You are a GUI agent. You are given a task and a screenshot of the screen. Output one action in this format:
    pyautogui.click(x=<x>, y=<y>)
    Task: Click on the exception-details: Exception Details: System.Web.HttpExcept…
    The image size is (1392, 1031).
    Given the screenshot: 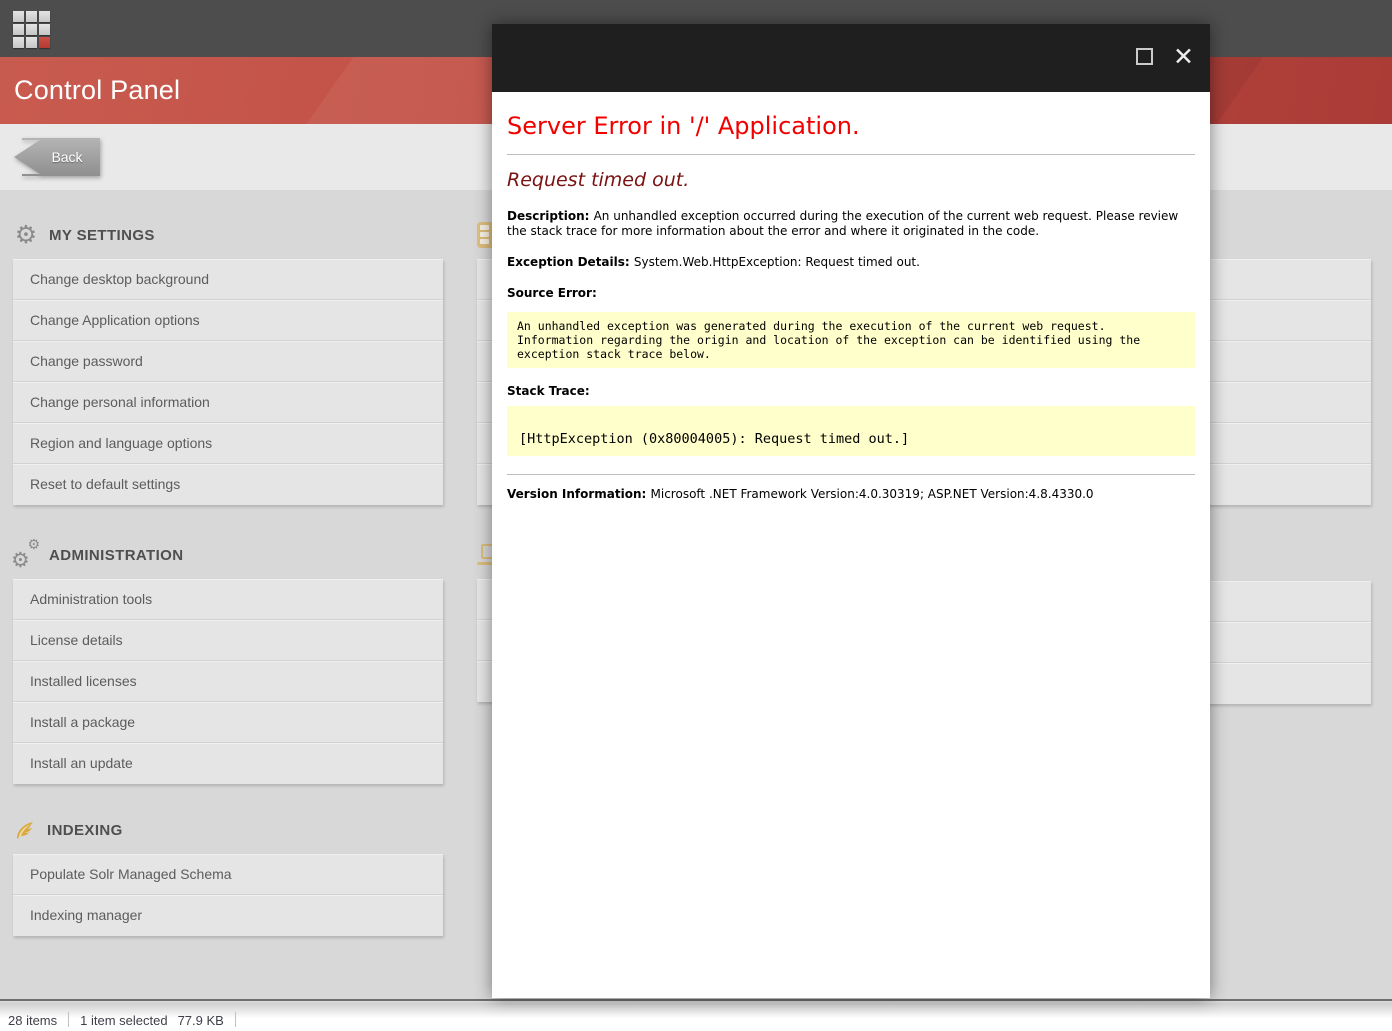 What is the action you would take?
    pyautogui.click(x=713, y=262)
    